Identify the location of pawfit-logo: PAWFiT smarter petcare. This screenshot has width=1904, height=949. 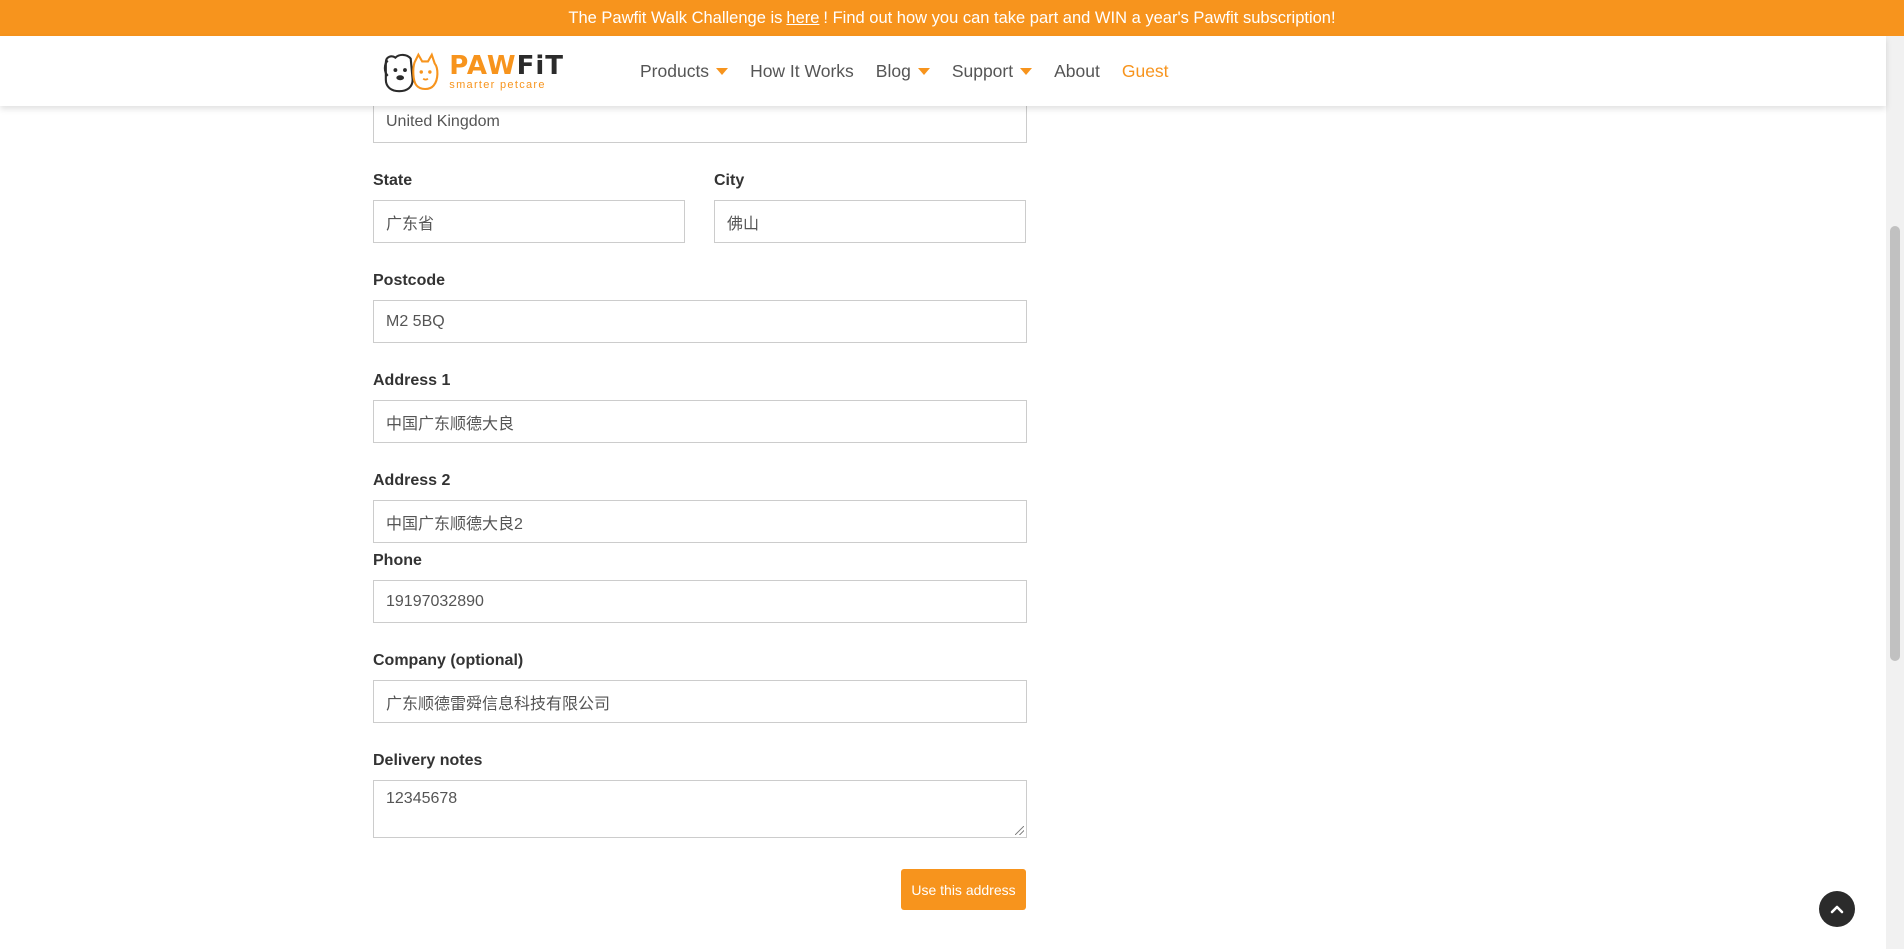
(473, 72).